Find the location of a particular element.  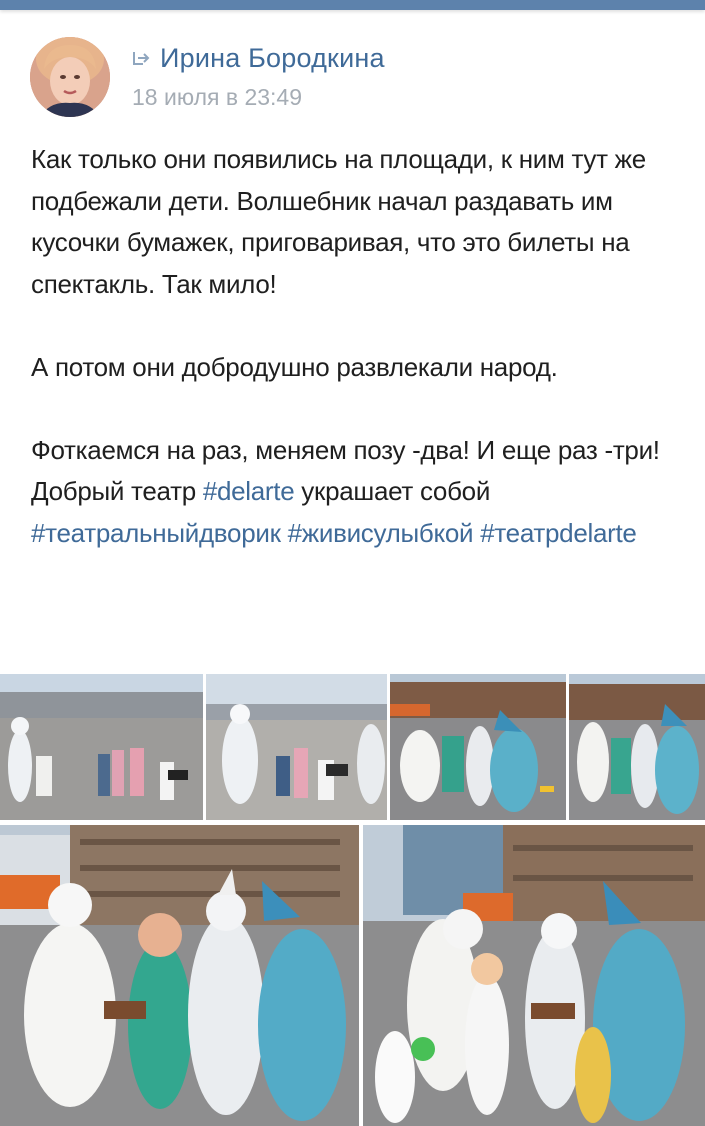

post-text-segment: украшает собой is located at coordinates (392, 491).